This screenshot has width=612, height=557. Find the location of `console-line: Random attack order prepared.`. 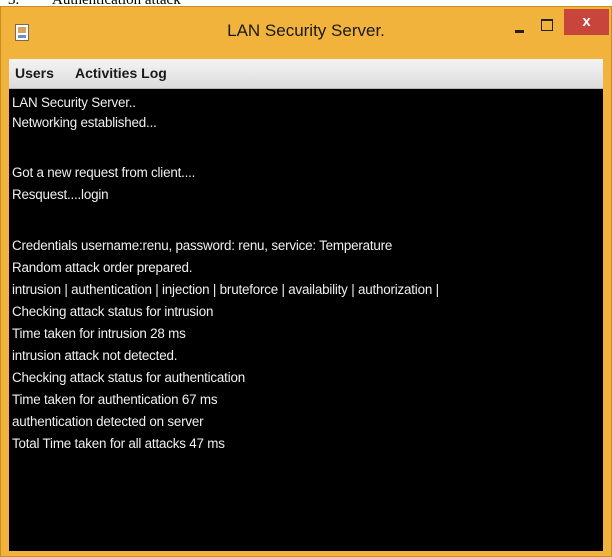

console-line: Random attack order prepared. is located at coordinates (102, 267).